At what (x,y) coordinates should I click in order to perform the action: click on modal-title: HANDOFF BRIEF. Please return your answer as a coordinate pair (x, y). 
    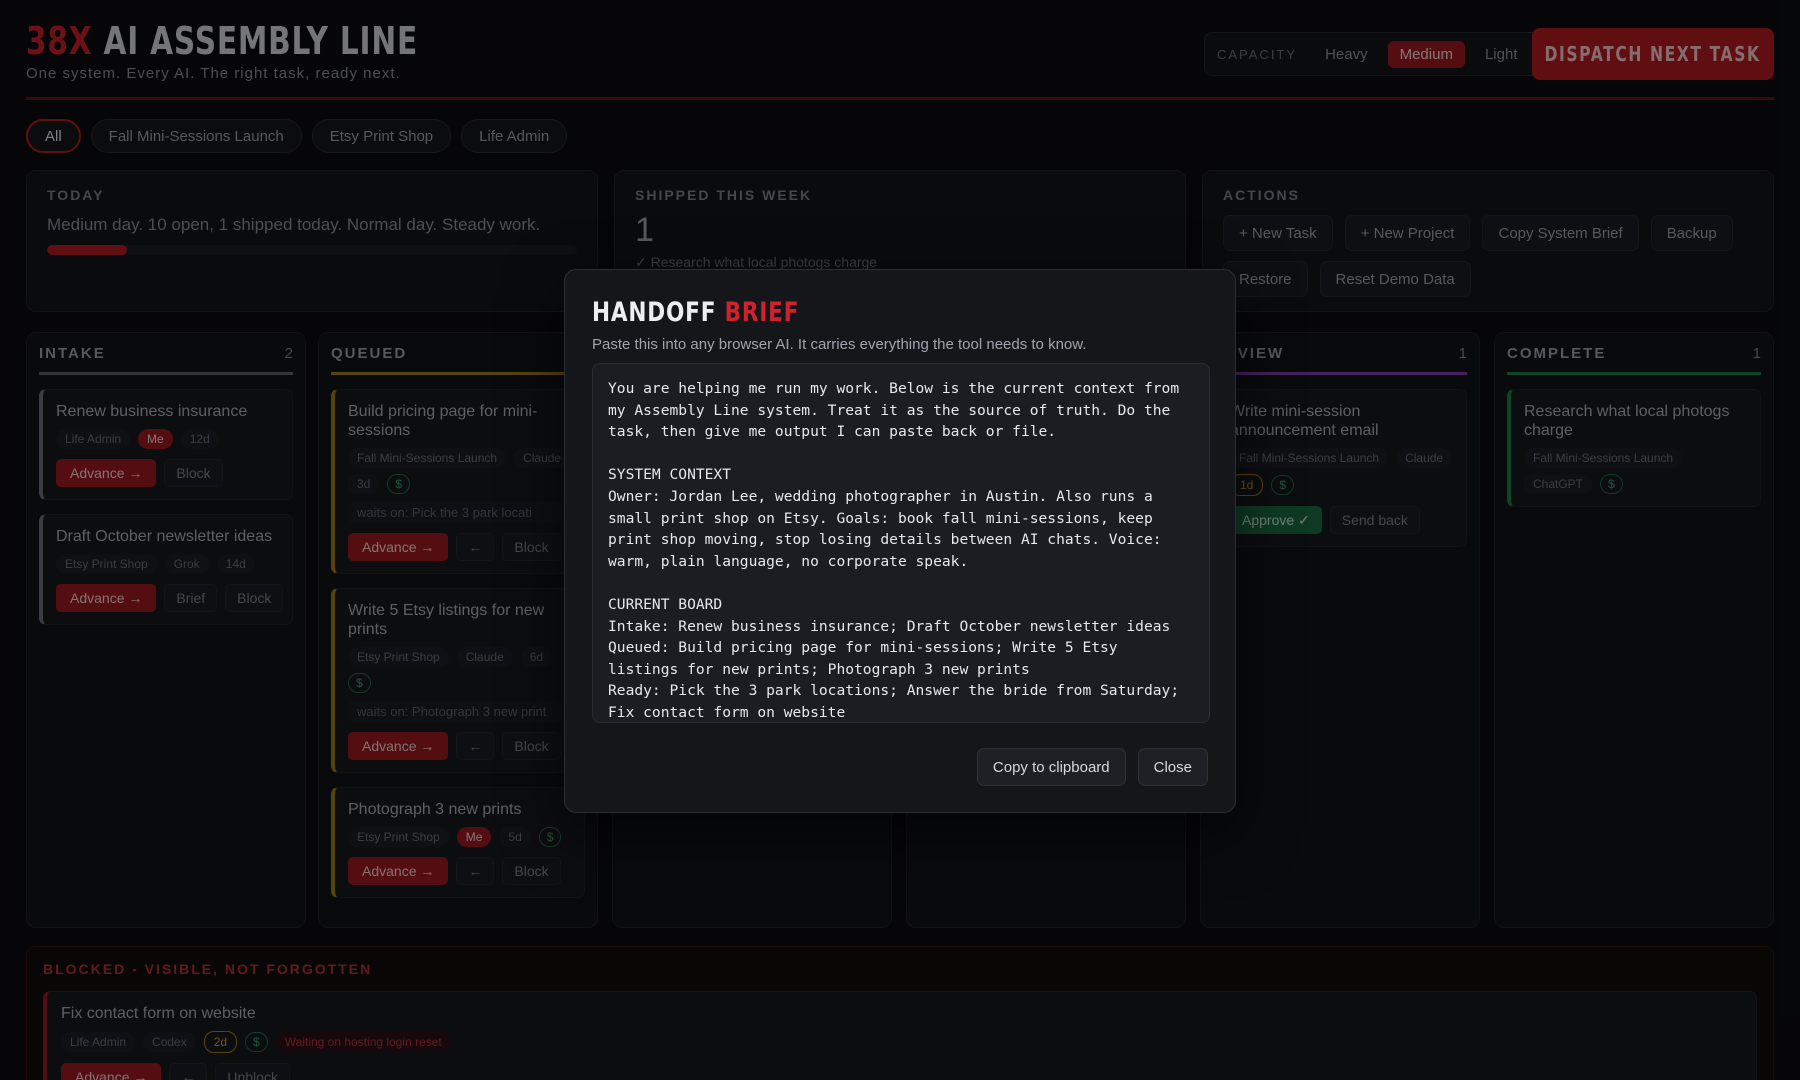
    Looking at the image, I should click on (696, 312).